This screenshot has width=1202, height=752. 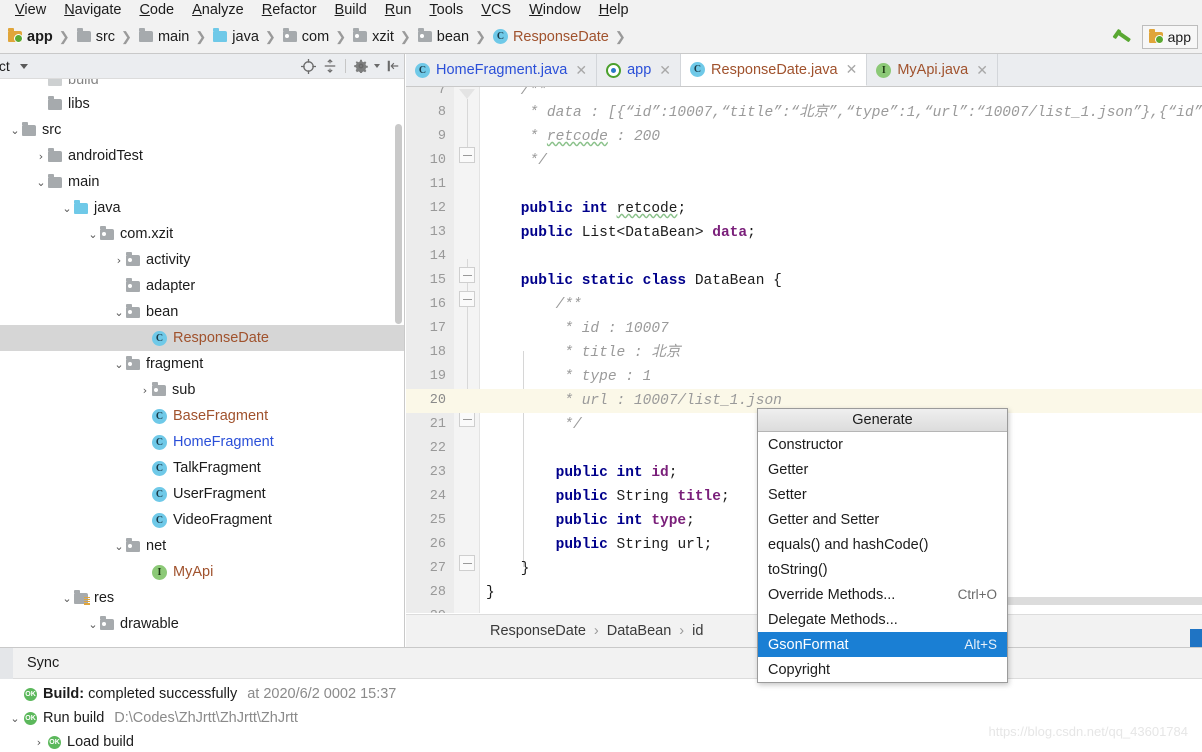 I want to click on tree-item-myapi: I MyApi, so click(x=202, y=572).